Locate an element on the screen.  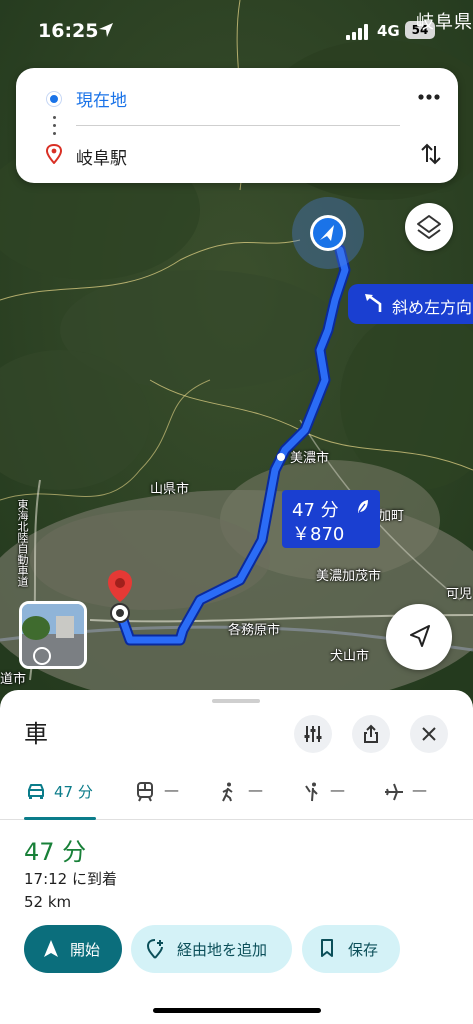
layers-icon is located at coordinates (429, 227).